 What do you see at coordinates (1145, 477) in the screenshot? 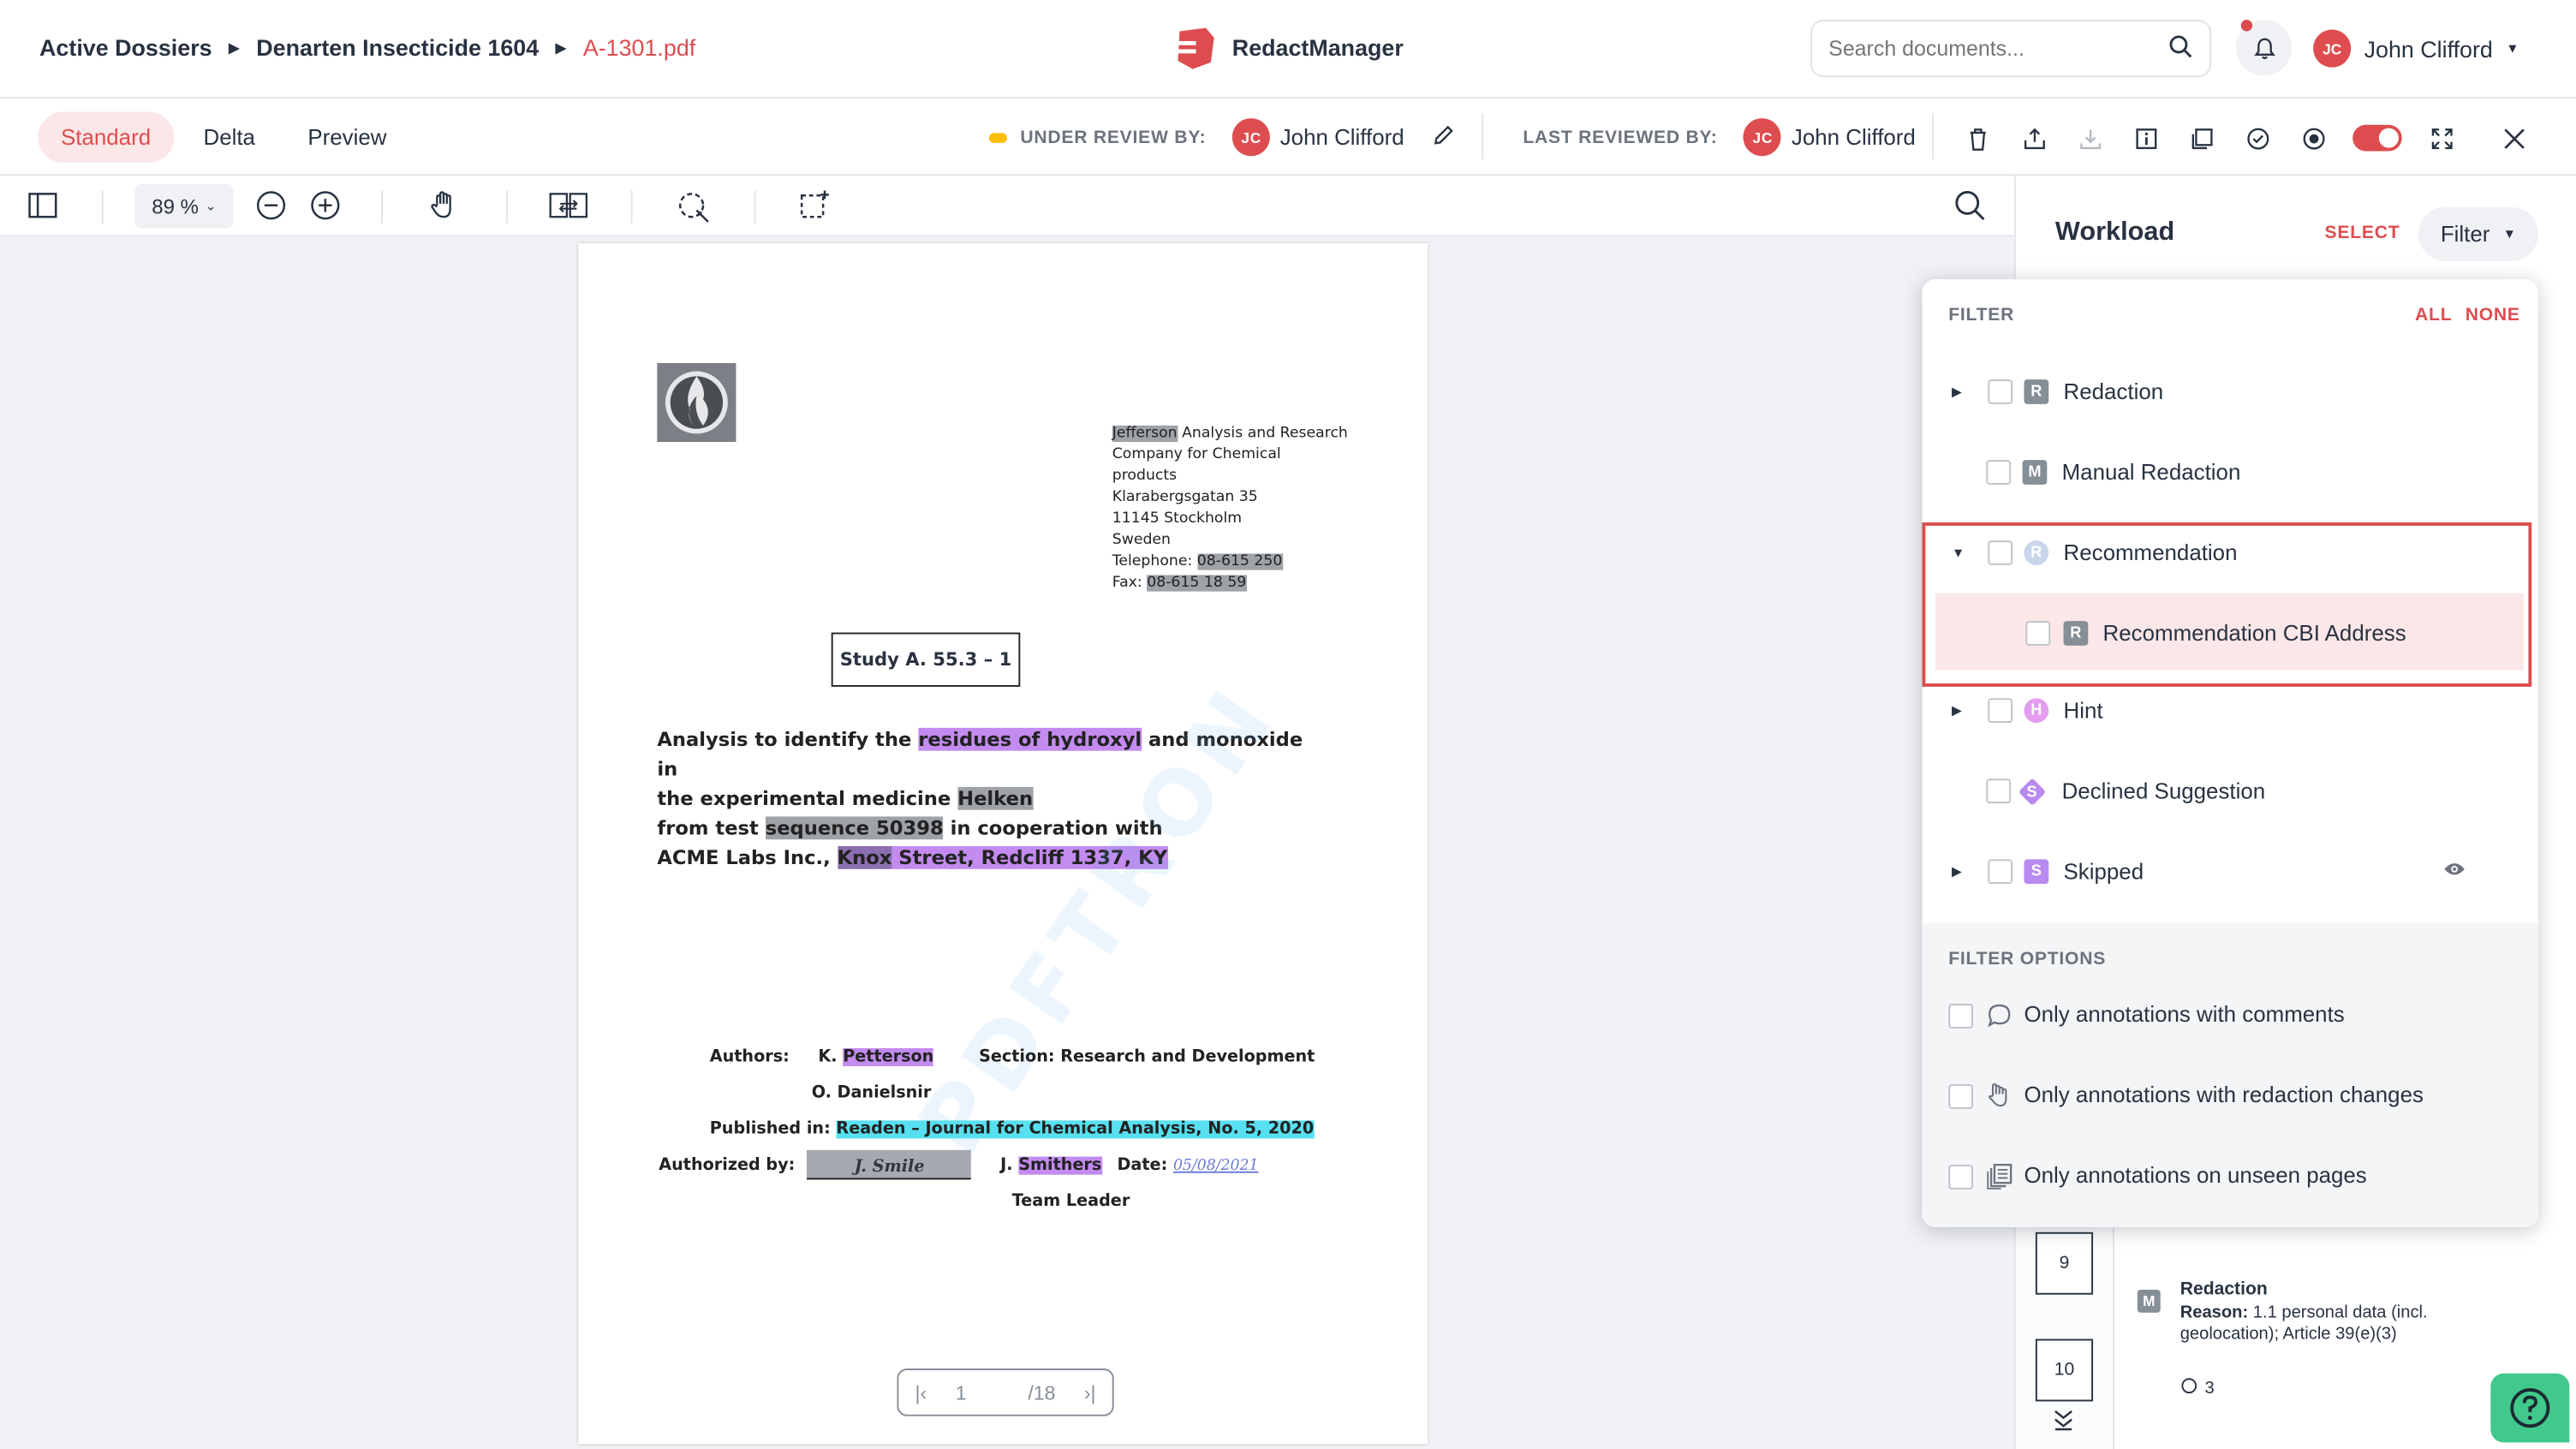
I see `address-line: products` at bounding box center [1145, 477].